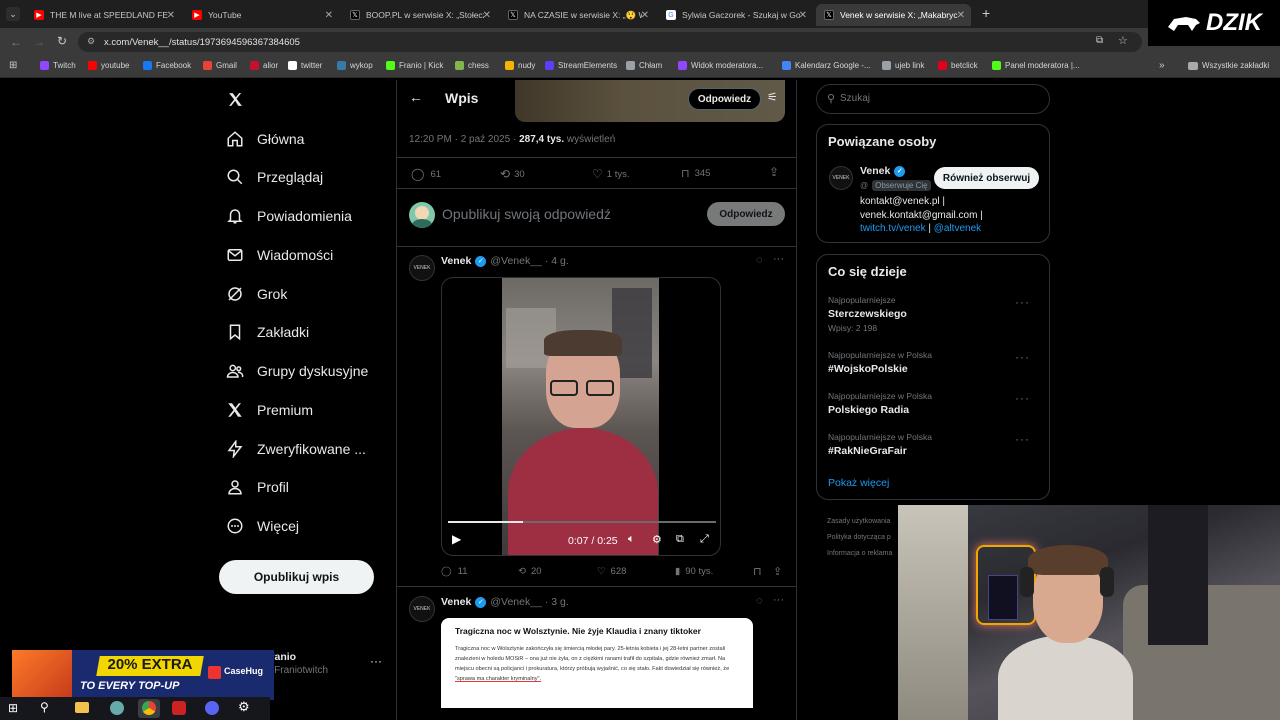 The height and width of the screenshot is (720, 1280). Describe the element at coordinates (82, 707) in the screenshot. I see `file-explorer-icon` at that location.